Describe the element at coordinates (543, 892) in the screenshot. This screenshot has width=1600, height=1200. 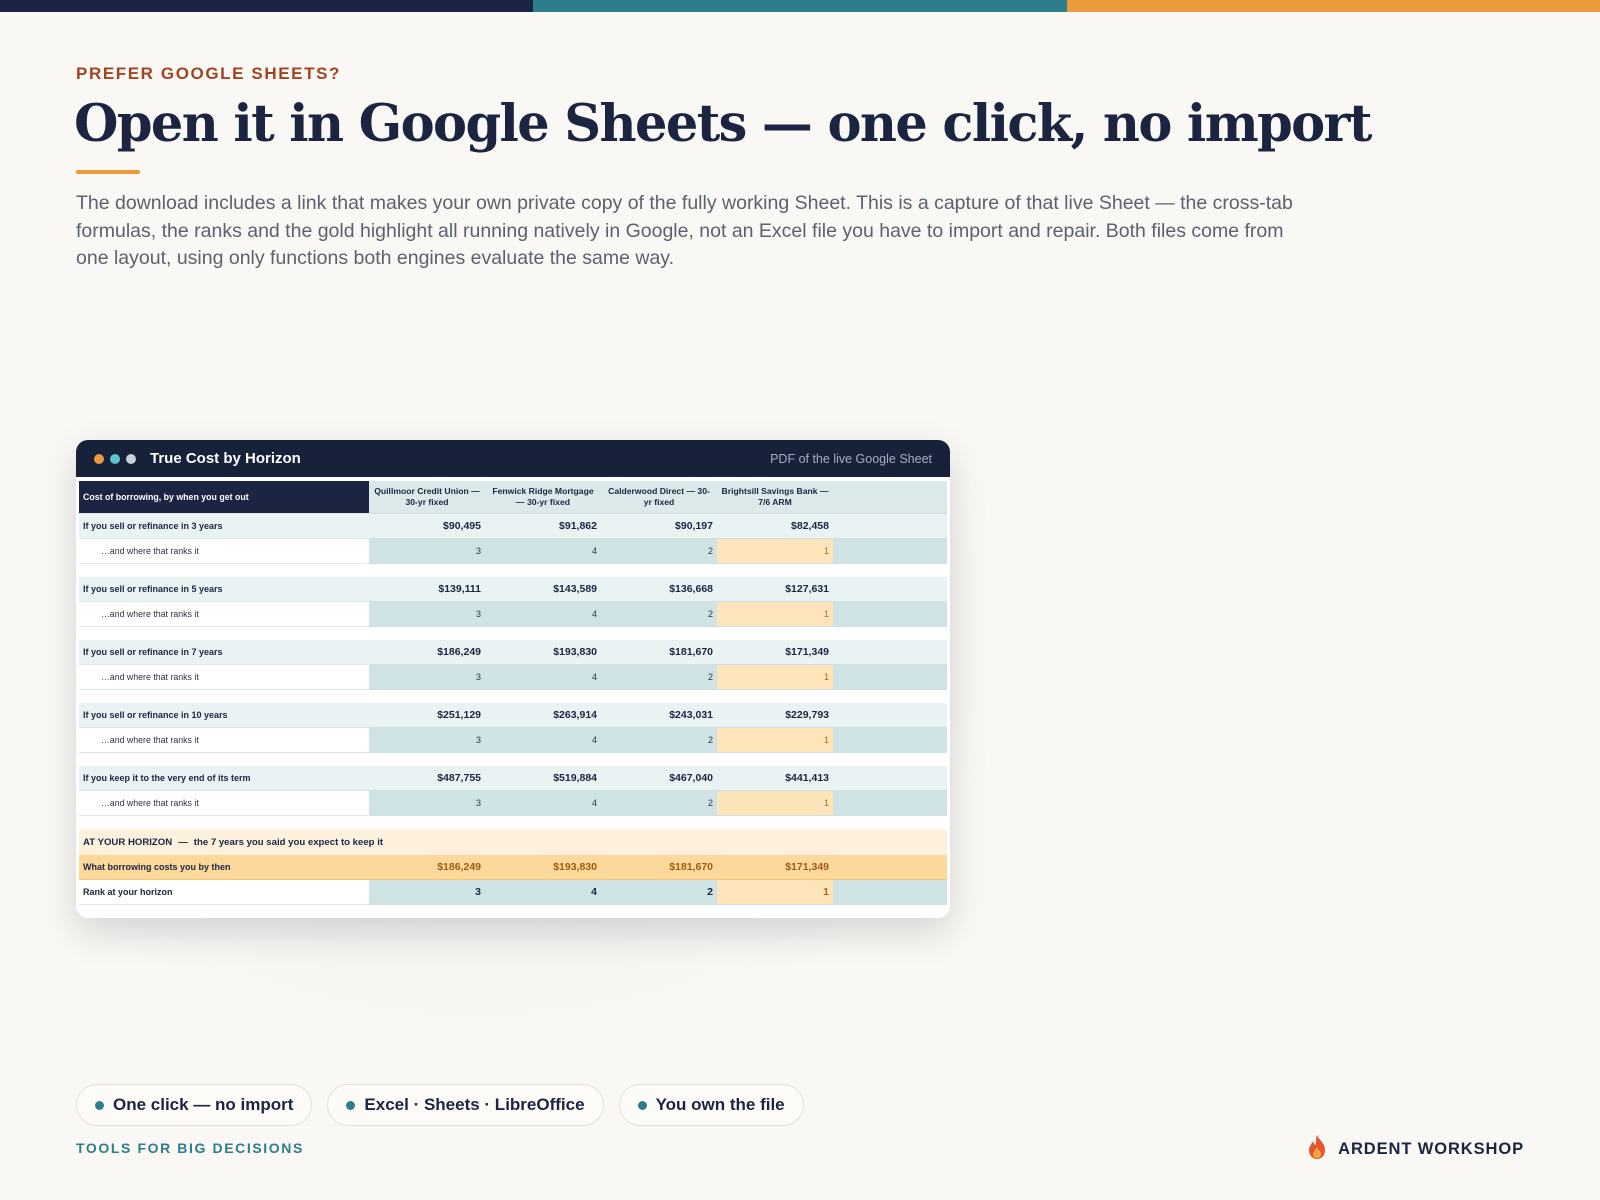
I see `horizon-rank-cell: 4` at that location.